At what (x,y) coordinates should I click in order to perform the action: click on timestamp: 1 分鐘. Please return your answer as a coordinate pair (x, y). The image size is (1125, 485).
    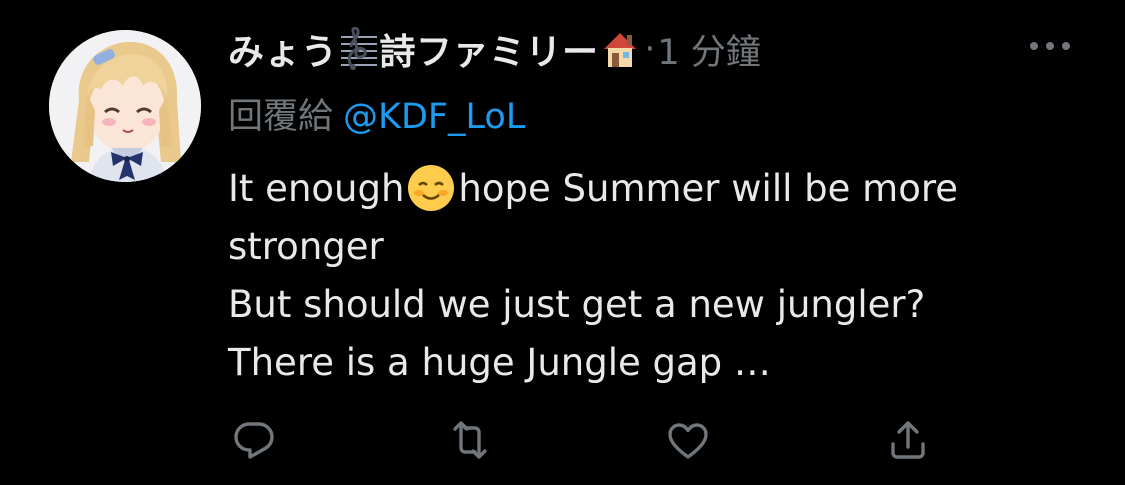
    Looking at the image, I should click on (708, 49).